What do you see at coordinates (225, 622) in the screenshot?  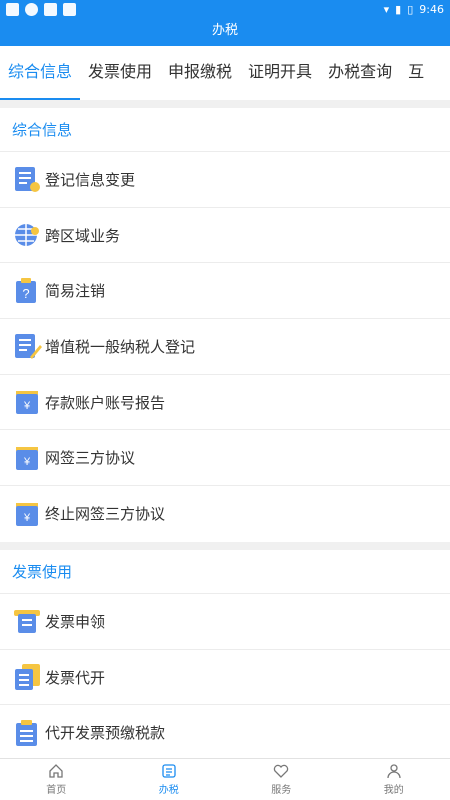 I see `list-item: 发票申领` at bounding box center [225, 622].